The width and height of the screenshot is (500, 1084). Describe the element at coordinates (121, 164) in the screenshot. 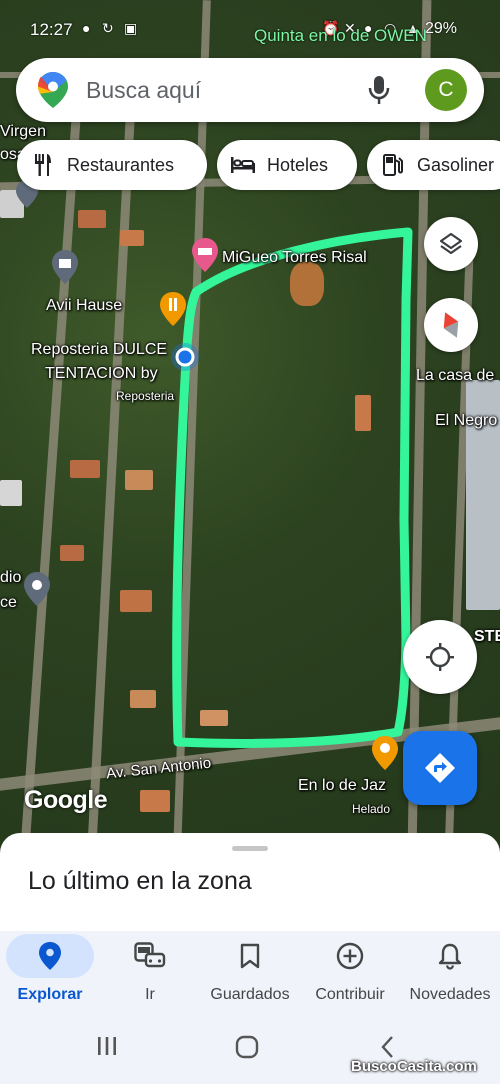

I see `chip-label: Restaurantes` at that location.